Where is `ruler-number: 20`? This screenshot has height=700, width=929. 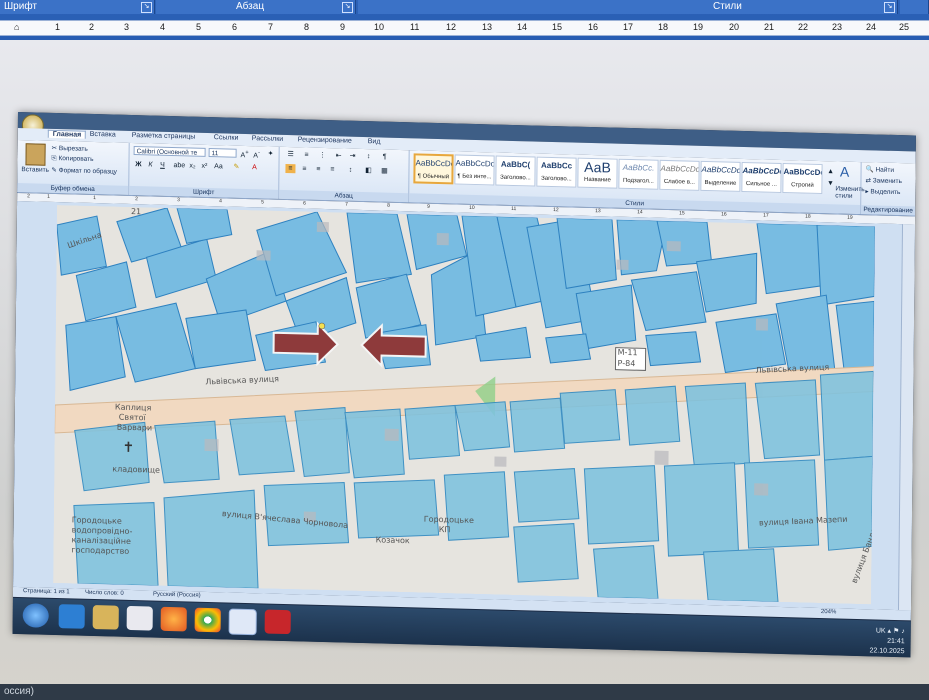
ruler-number: 20 is located at coordinates (734, 27).